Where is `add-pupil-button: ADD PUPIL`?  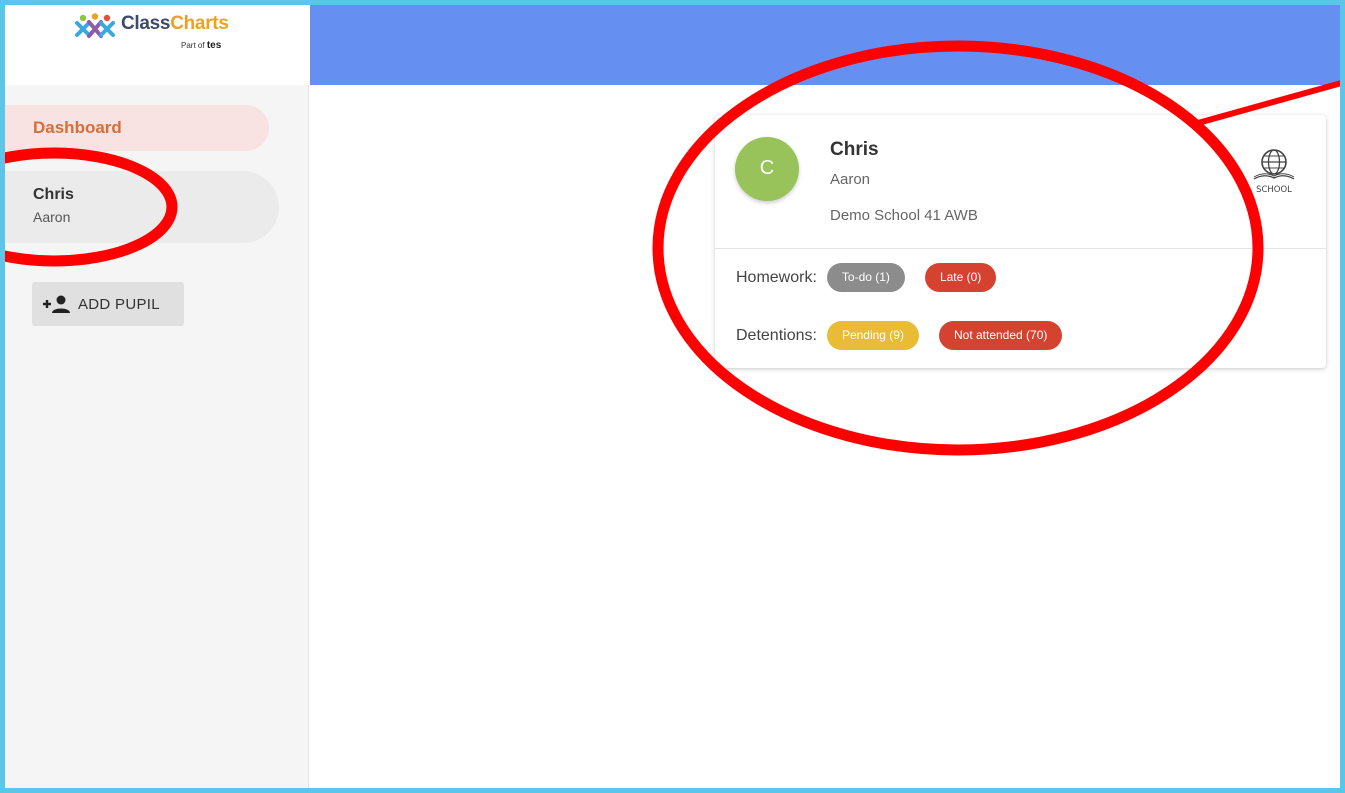 add-pupil-button: ADD PUPIL is located at coordinates (108, 304).